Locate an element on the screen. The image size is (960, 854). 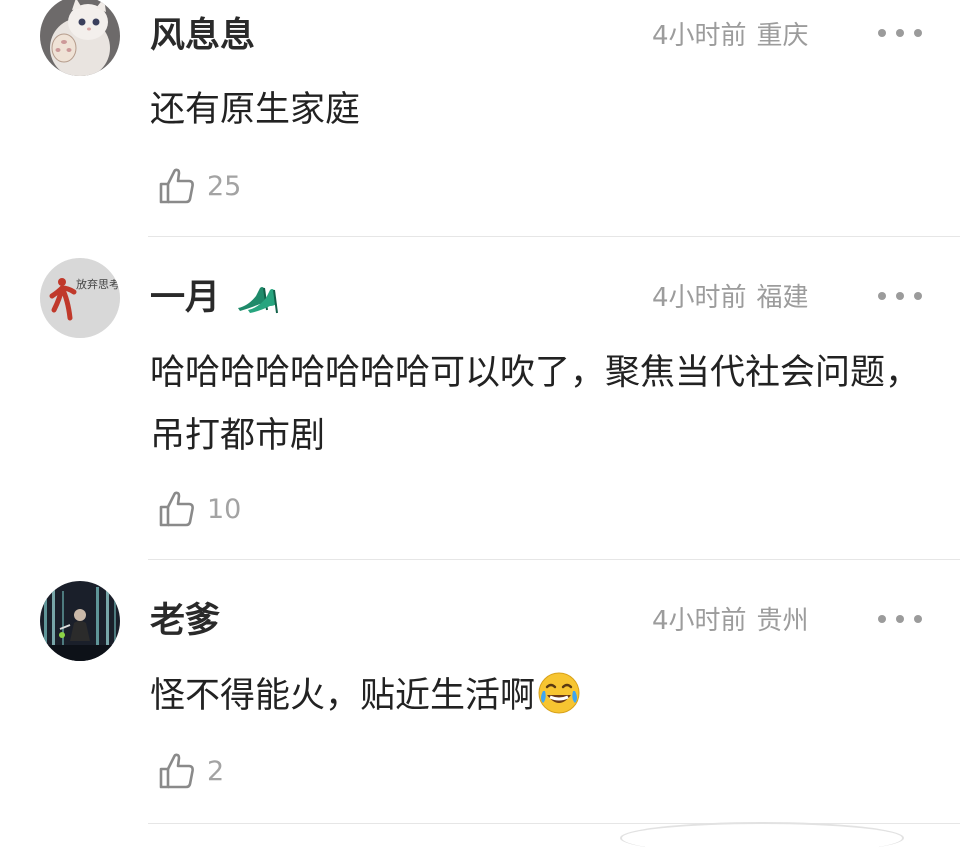
tears-of-joy-emoji-icon is located at coordinates (559, 693).